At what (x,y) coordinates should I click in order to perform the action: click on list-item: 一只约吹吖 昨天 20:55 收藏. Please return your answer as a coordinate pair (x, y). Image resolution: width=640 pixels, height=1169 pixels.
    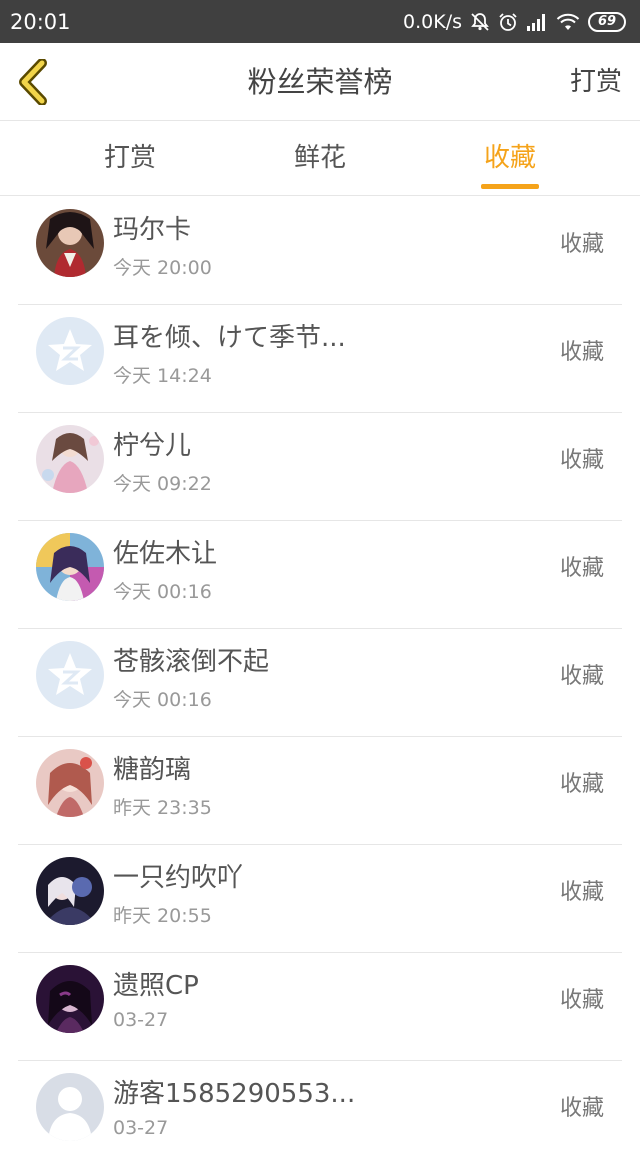
    Looking at the image, I should click on (320, 899).